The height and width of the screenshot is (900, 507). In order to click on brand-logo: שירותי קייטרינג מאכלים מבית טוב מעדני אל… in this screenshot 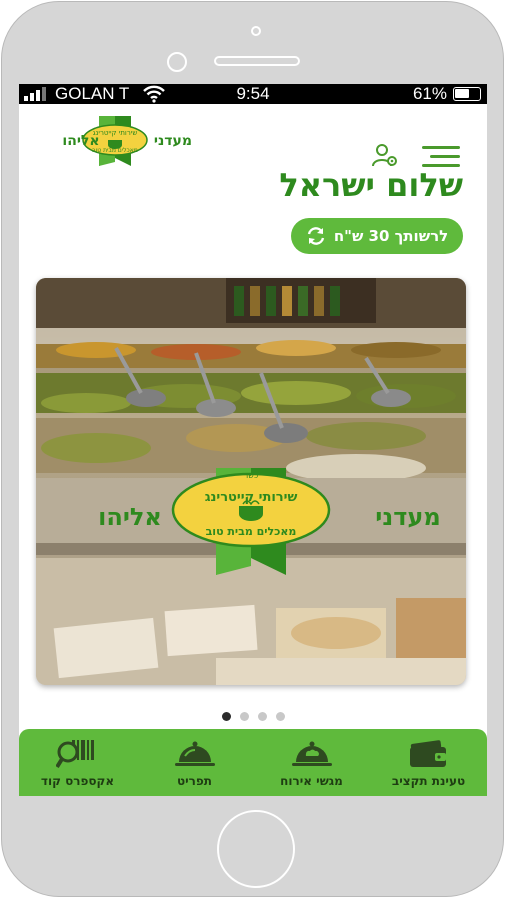, I will do `click(115, 142)`.